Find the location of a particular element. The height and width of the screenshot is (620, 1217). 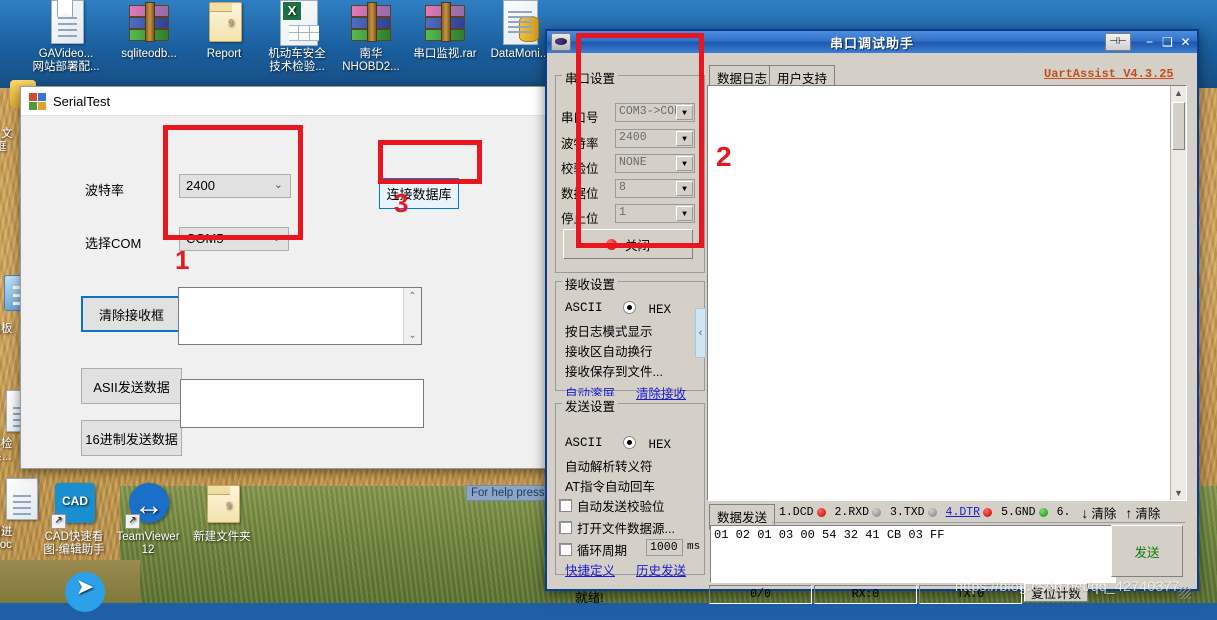

clear-send-counter: ↑ 清除 is located at coordinates (1142, 512).